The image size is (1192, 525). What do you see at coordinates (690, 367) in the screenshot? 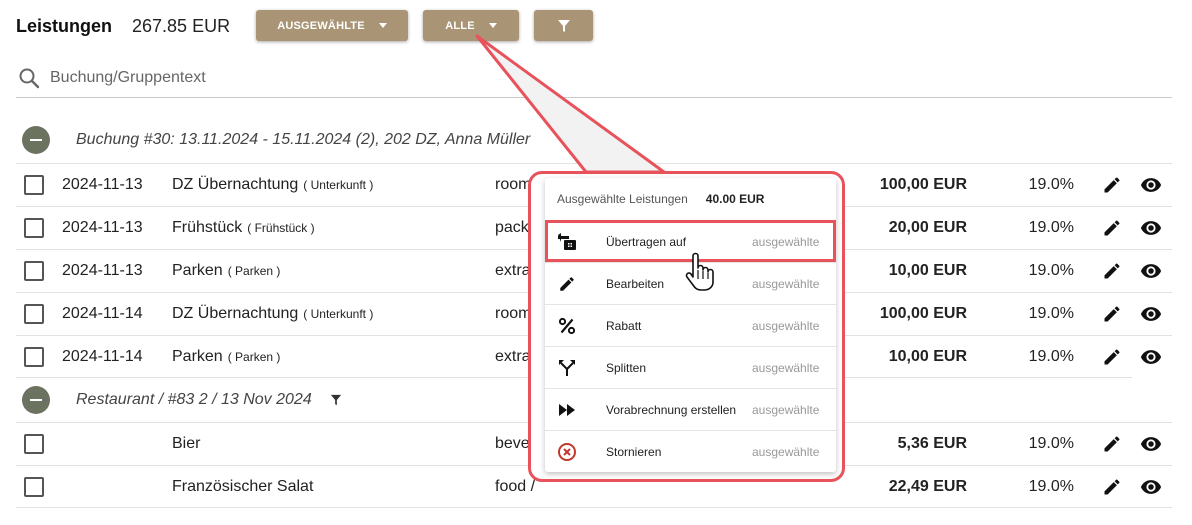
I see `menu-item-split: Splitten ausgewählte` at bounding box center [690, 367].